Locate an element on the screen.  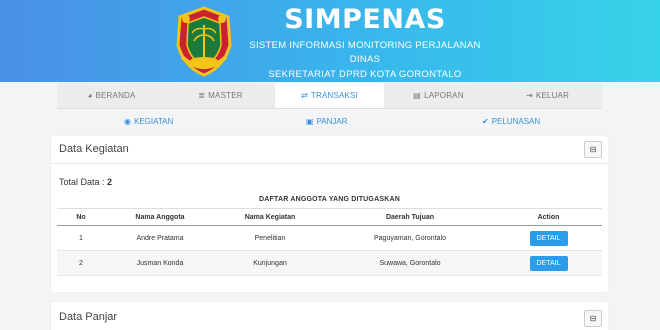
cell-nama-kegiatan: Kunjungan is located at coordinates (270, 263).